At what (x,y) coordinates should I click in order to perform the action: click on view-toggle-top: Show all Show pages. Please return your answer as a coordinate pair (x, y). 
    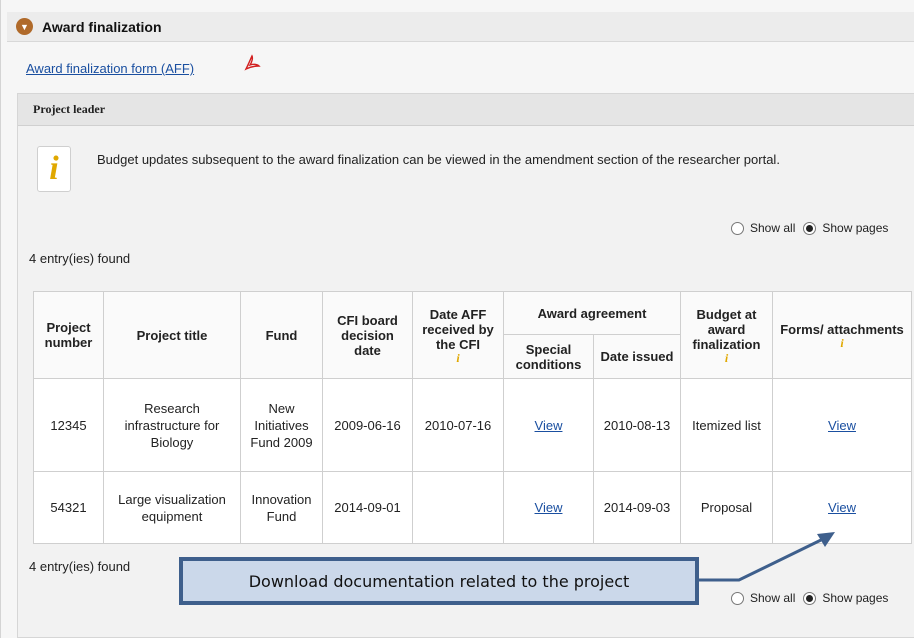
    Looking at the image, I should click on (805, 228).